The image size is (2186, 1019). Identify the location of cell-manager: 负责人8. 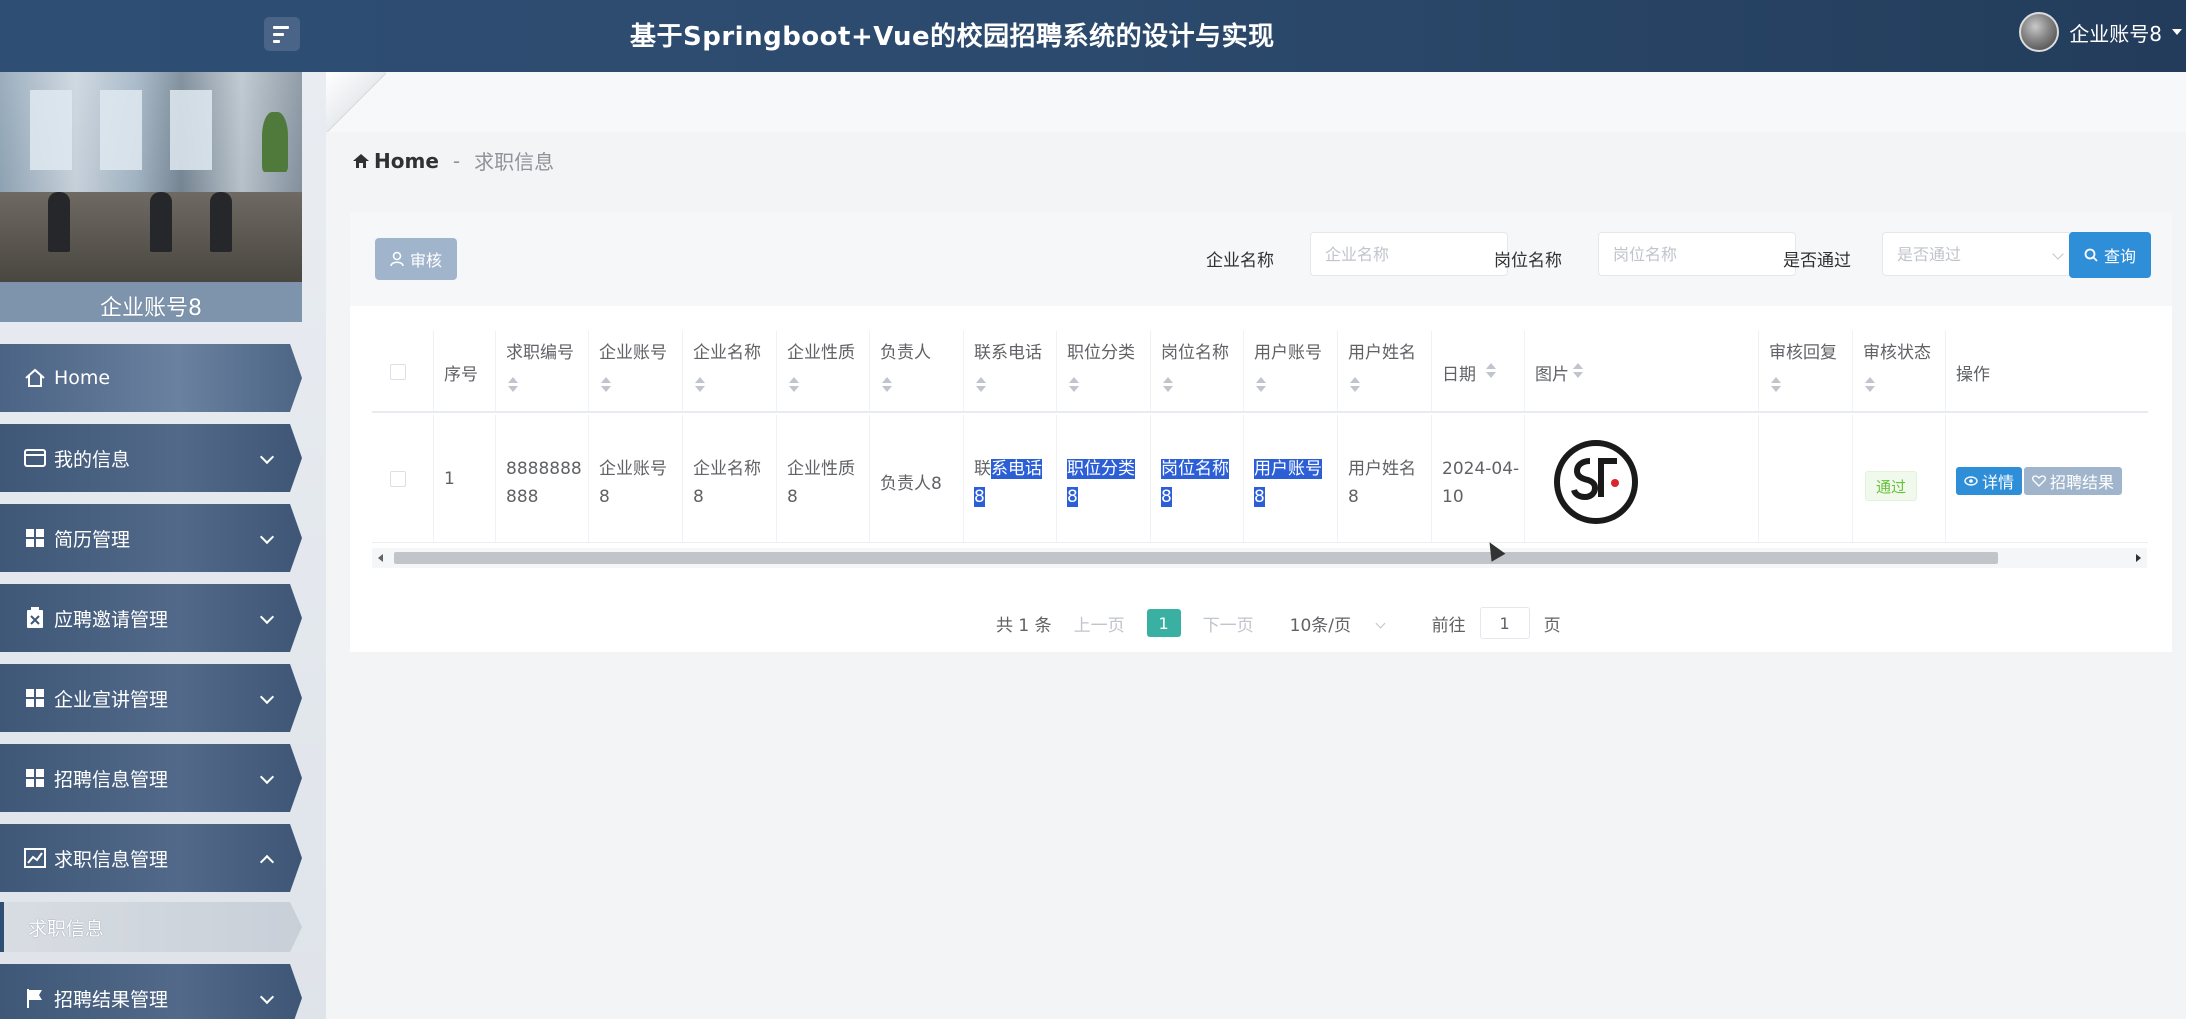
(917, 478).